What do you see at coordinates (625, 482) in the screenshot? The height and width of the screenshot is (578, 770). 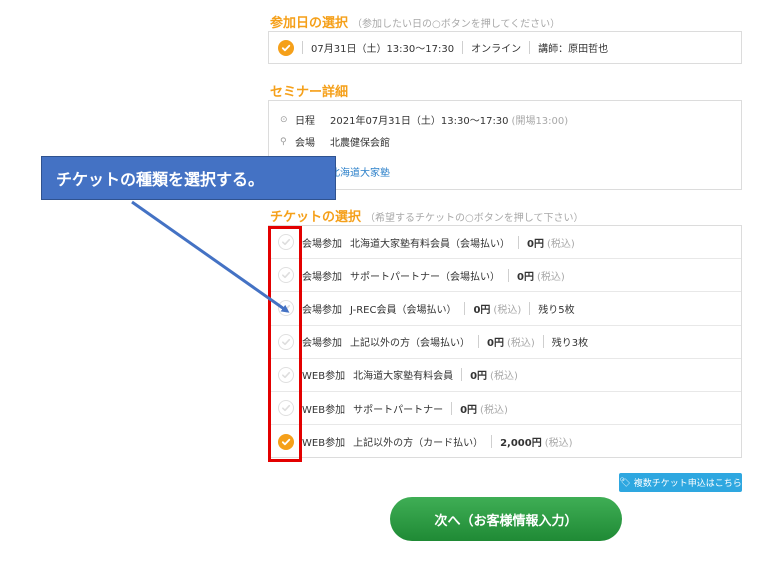 I see `tag-icon: 🏷` at bounding box center [625, 482].